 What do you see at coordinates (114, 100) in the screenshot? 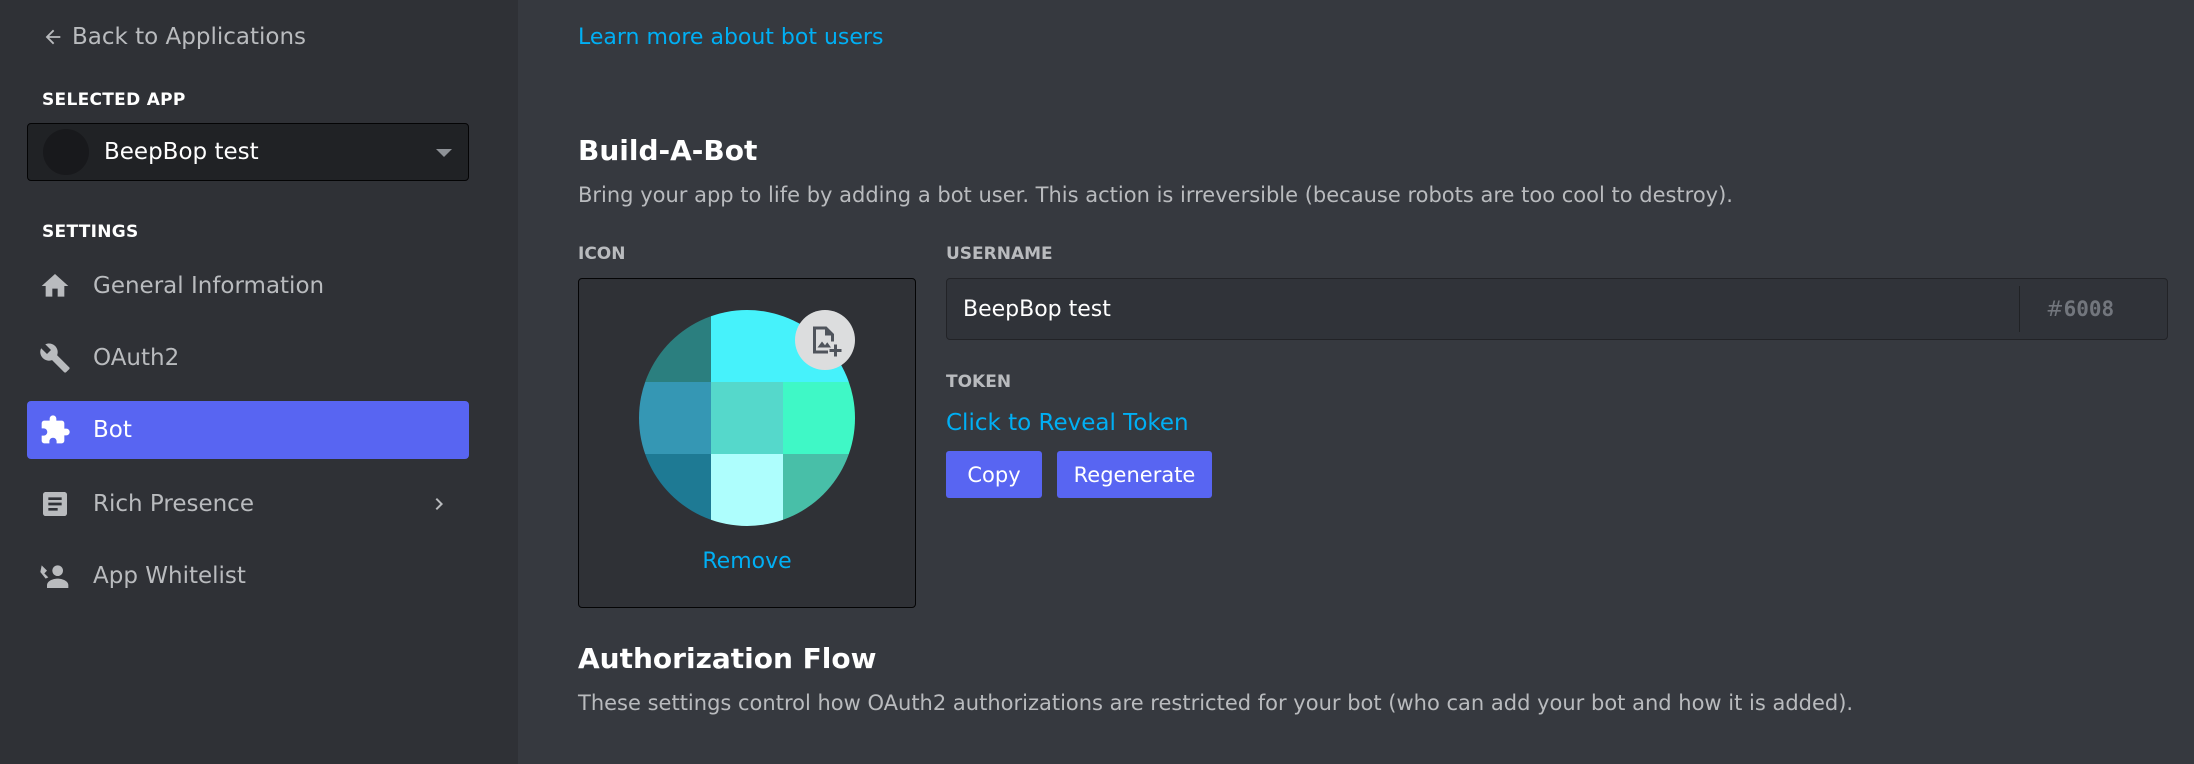
I see `selected-app-heading: SELECTED APP` at bounding box center [114, 100].